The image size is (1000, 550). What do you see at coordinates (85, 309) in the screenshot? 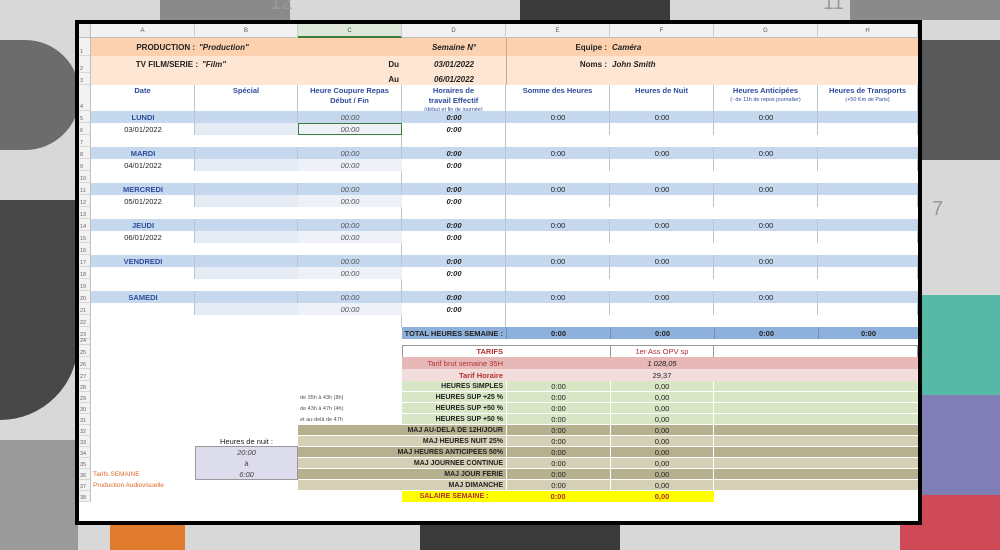
I see `row-header: 21` at bounding box center [85, 309].